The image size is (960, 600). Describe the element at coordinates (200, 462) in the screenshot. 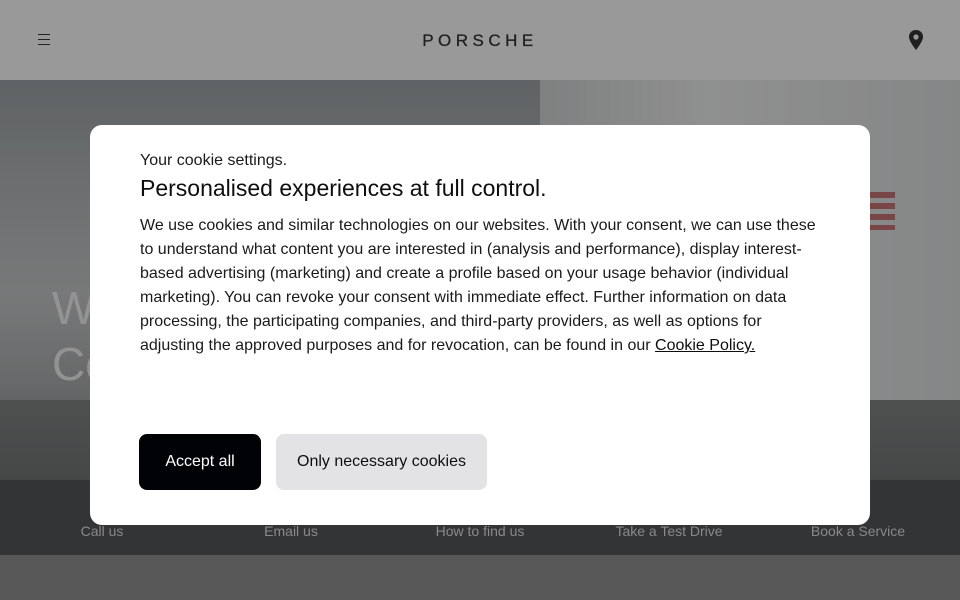

I see `accept-all-button: Accept all` at that location.